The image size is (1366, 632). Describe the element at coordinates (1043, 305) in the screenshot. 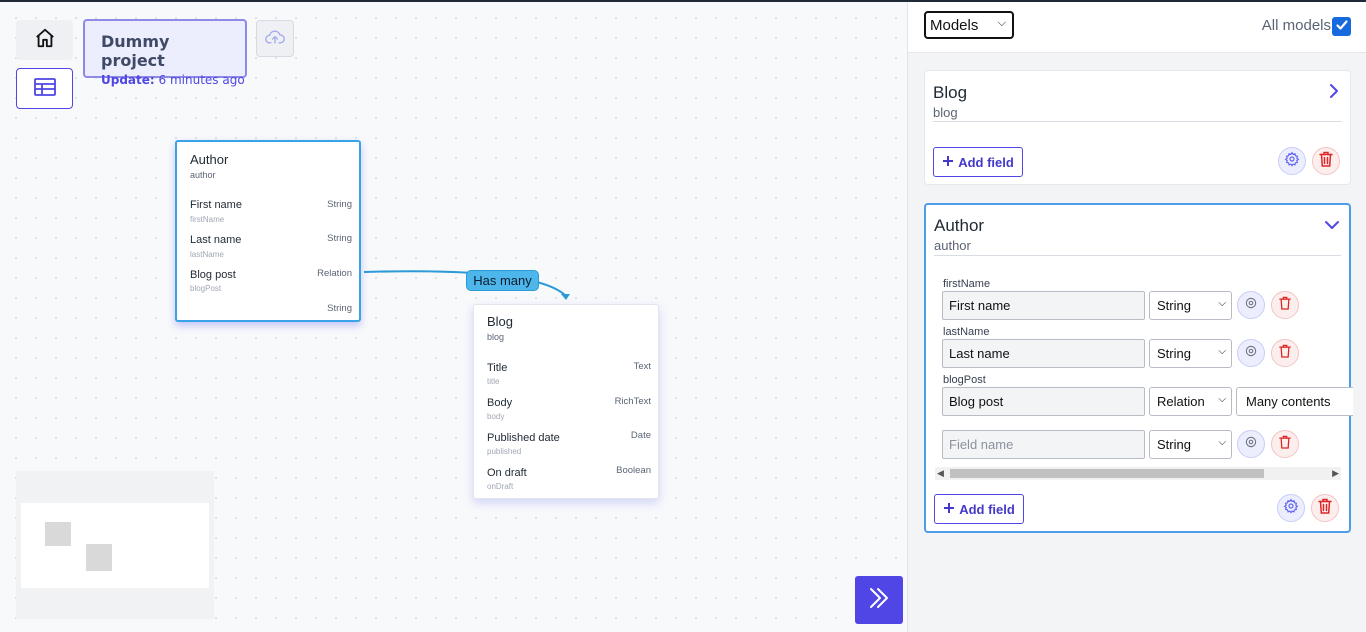

I see `field-name-input: First name` at that location.